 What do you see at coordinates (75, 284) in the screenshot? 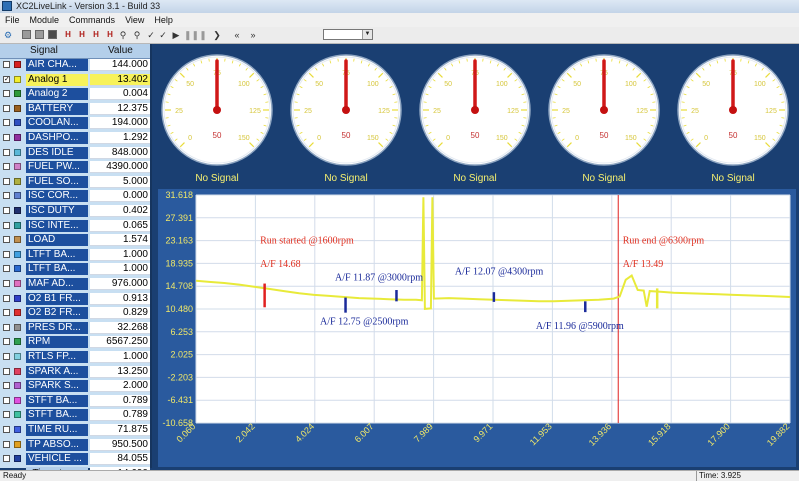
I see `signal-row: MAF AD...976.000` at bounding box center [75, 284].